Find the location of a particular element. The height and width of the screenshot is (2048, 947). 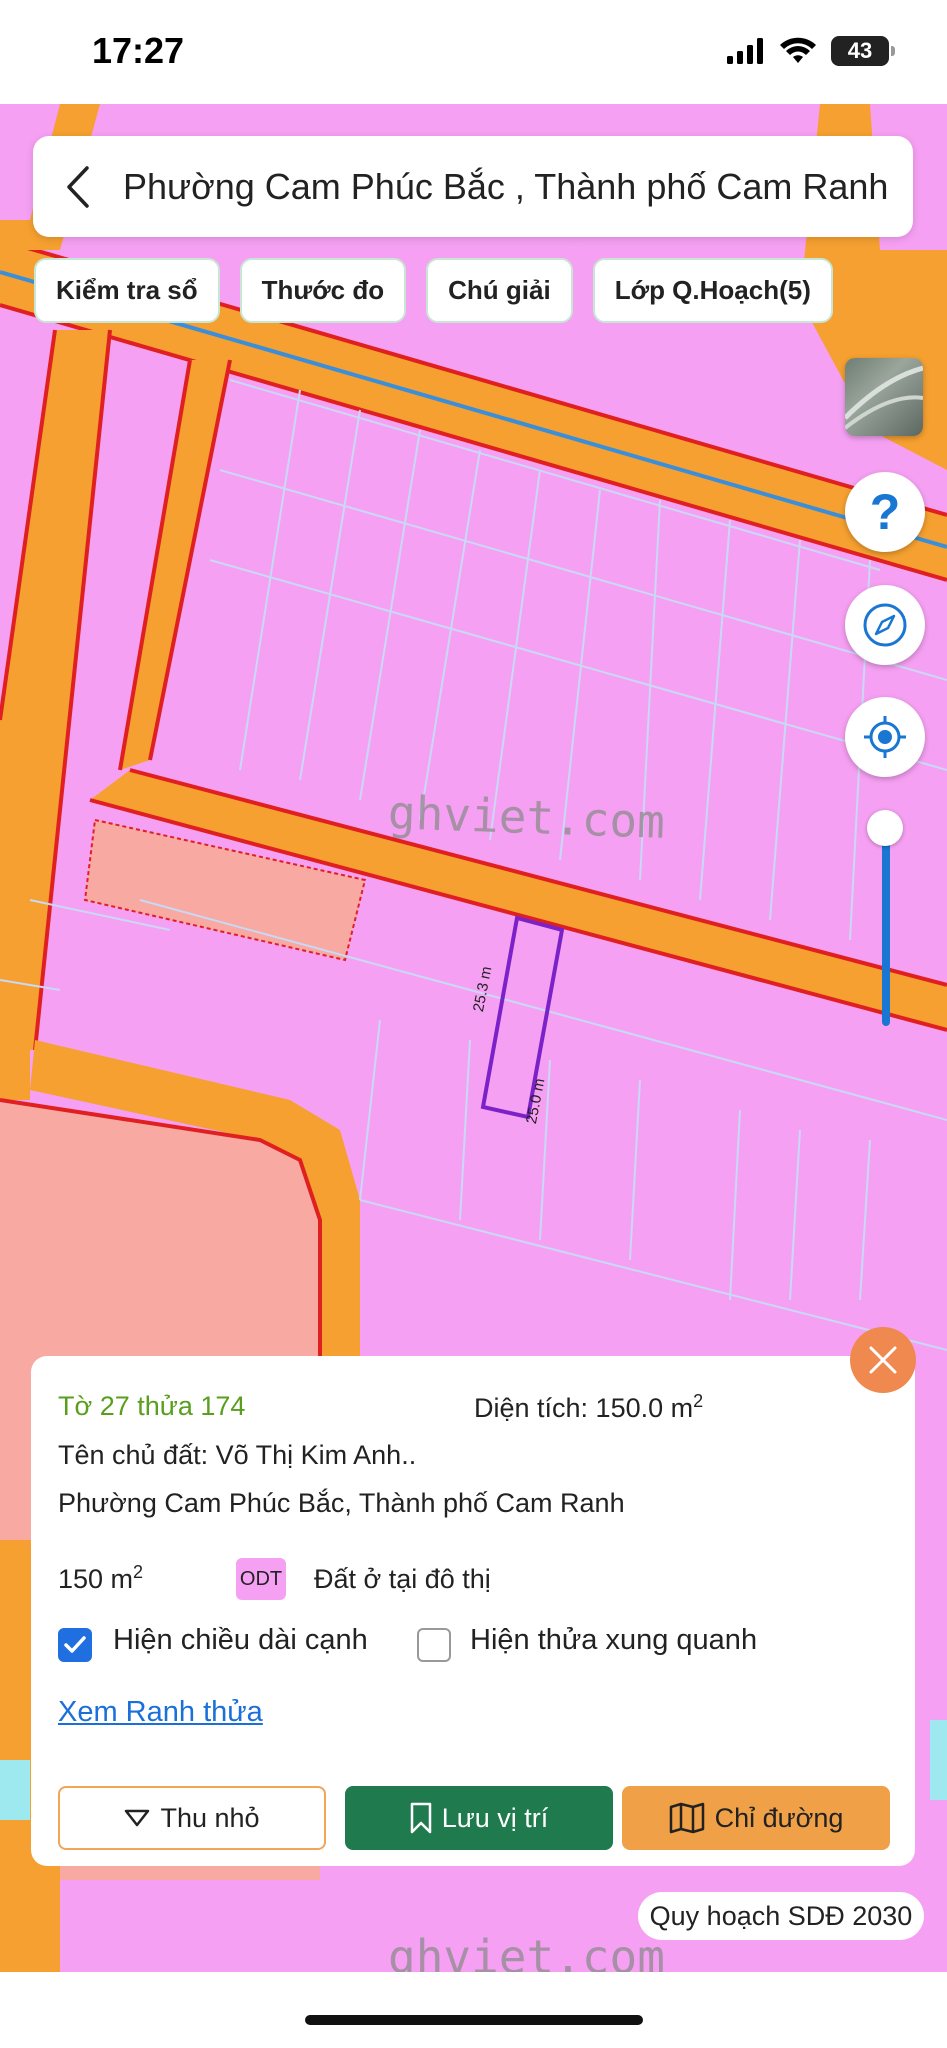

show-edge-lengths-label: Hiện chiều dài cạnh is located at coordinates (240, 1640).